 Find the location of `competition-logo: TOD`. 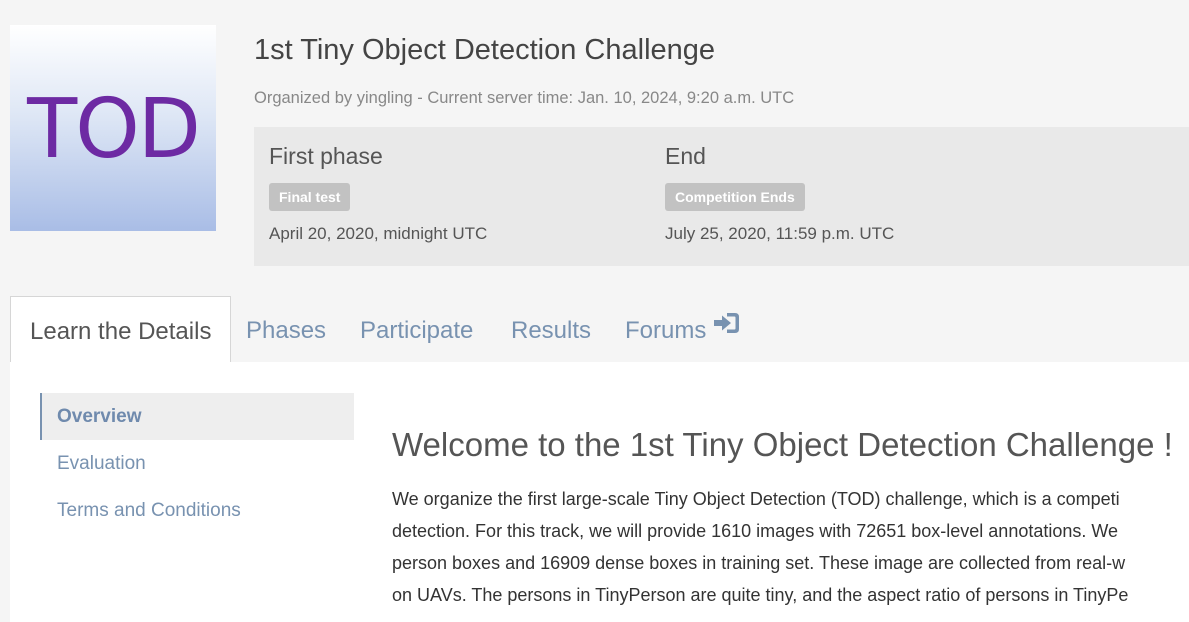

competition-logo: TOD is located at coordinates (113, 128).